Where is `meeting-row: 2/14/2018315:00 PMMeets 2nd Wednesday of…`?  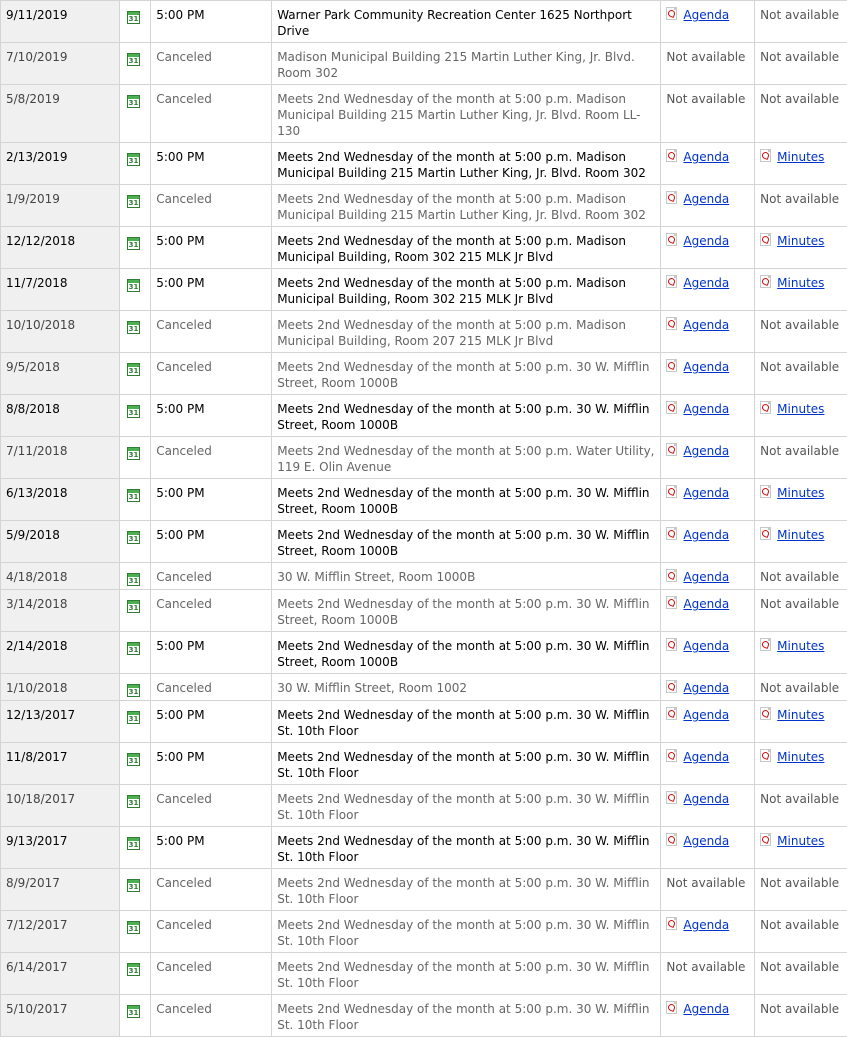
meeting-row: 2/14/2018315:00 PMMeets 2nd Wednesday of… is located at coordinates (424, 653).